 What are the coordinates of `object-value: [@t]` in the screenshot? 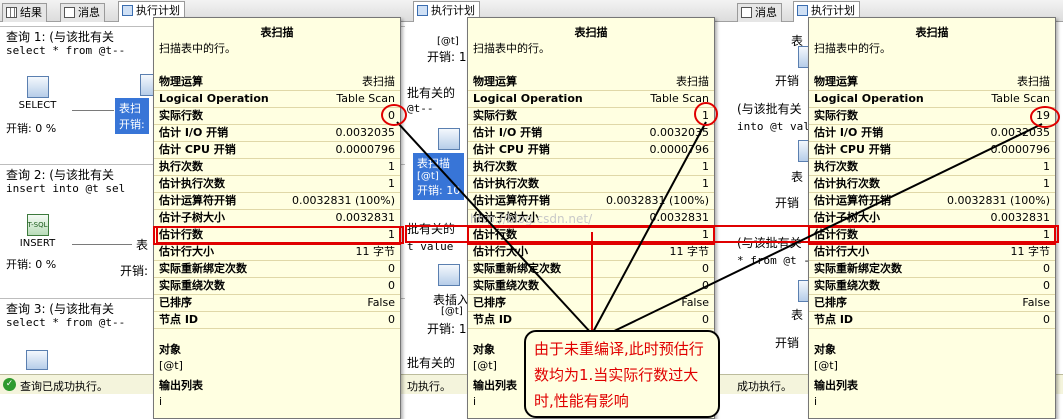 It's located at (826, 365).